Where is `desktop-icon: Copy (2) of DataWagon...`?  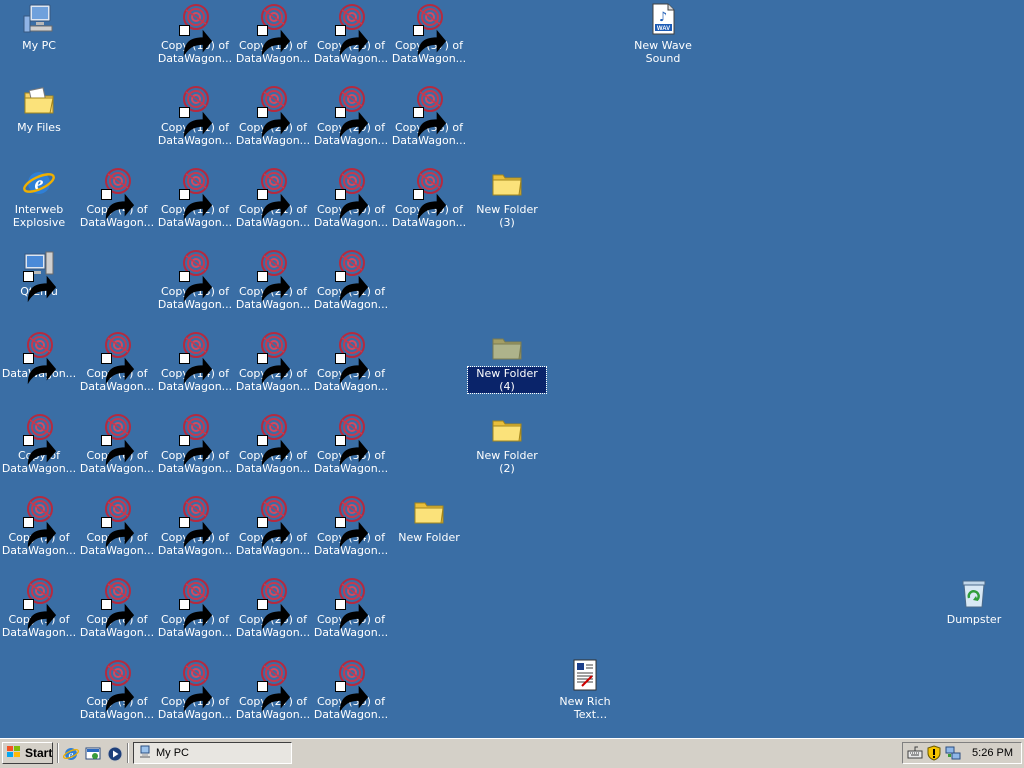
desktop-icon: Copy (2) of DataWagon... is located at coordinates (39, 532).